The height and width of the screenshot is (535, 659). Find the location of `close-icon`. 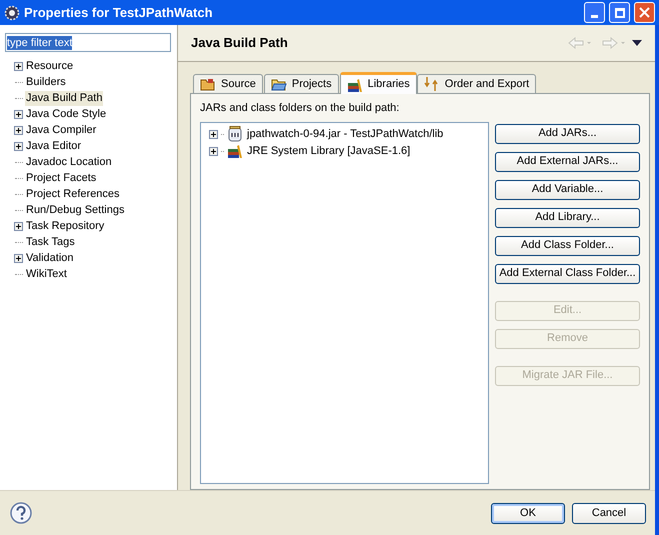

close-icon is located at coordinates (644, 12).